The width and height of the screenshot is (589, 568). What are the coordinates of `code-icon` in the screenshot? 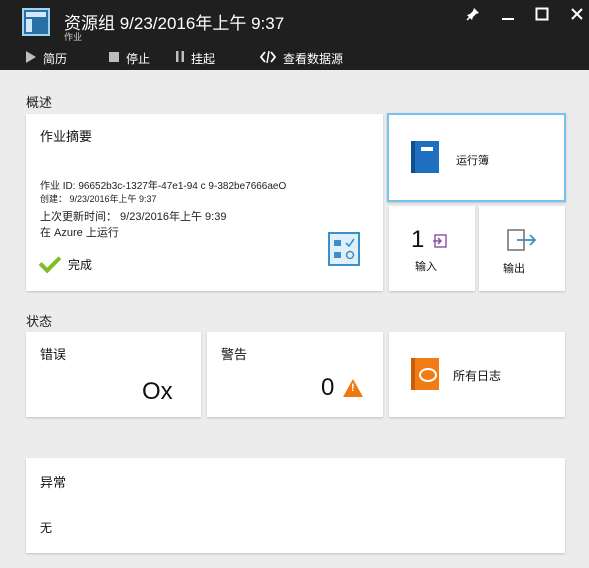 It's located at (268, 58).